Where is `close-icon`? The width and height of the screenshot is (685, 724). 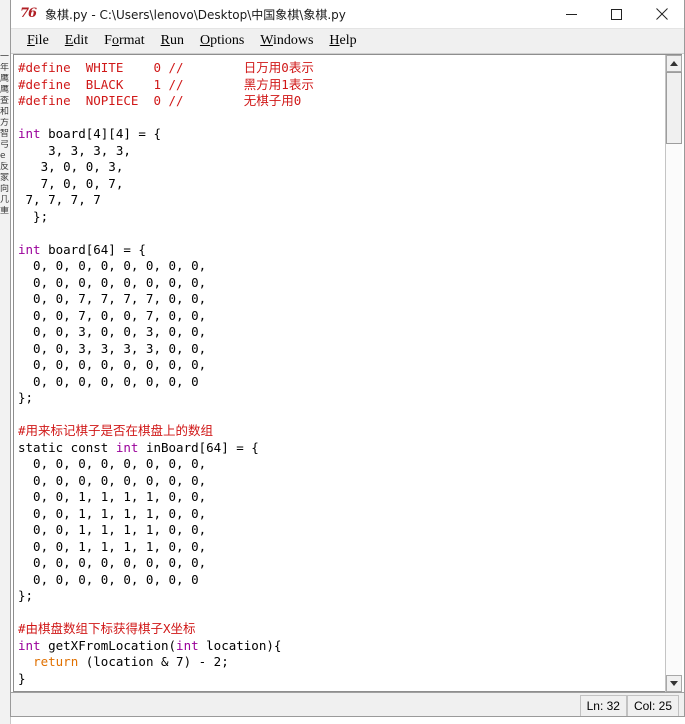 close-icon is located at coordinates (661, 14).